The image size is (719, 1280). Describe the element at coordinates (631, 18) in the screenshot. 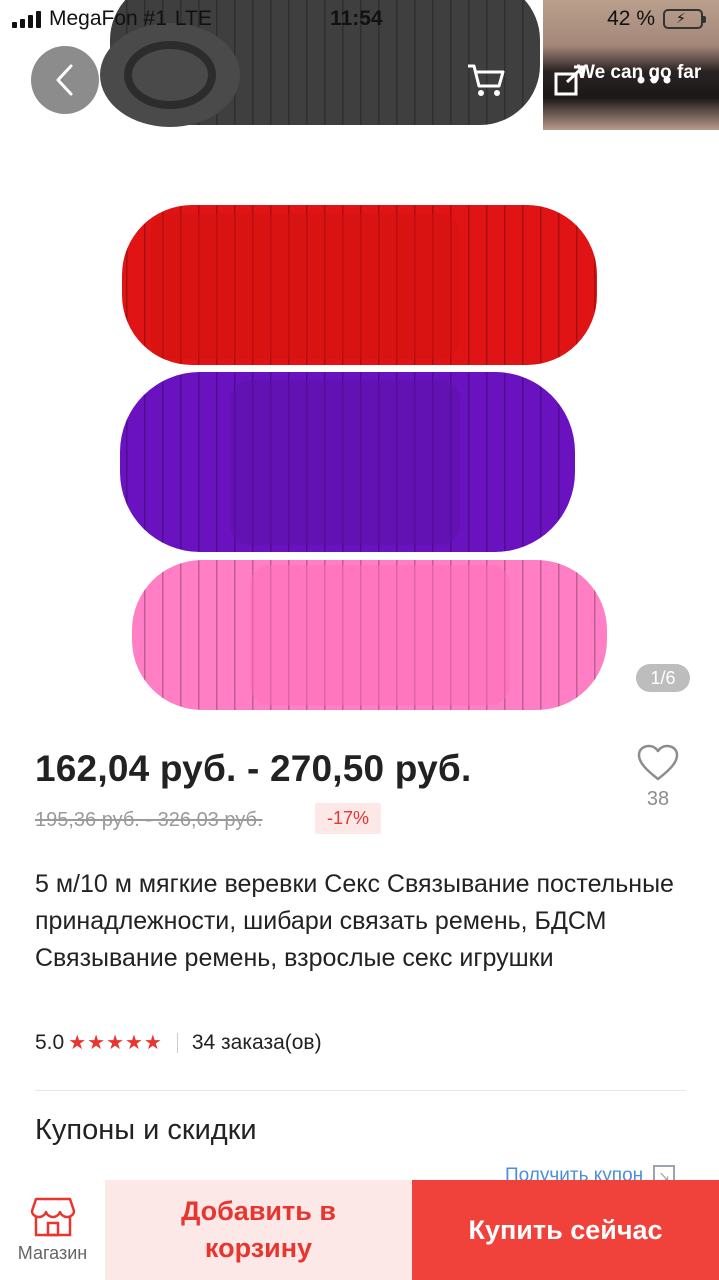

I see `battery-percent: 42 %` at that location.